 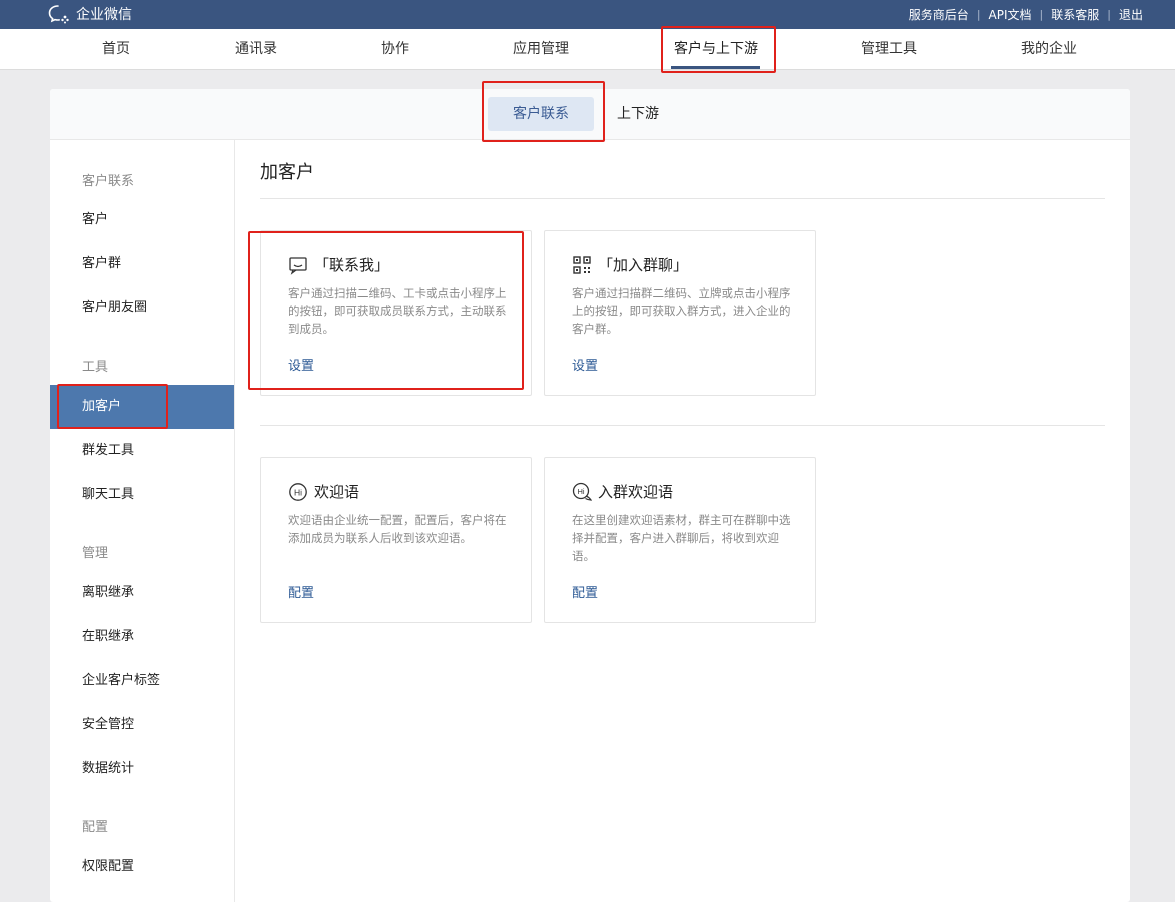 What do you see at coordinates (142, 681) in the screenshot?
I see `sidebar-item-customer-tags: 企业客户标签` at bounding box center [142, 681].